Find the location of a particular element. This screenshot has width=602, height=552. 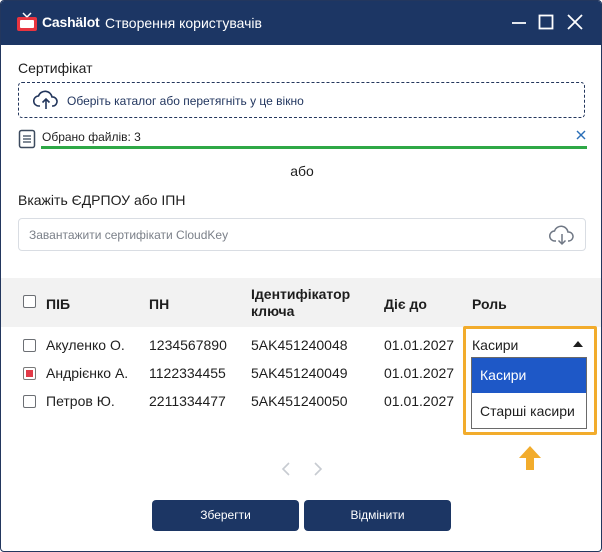

clear-icon is located at coordinates (581, 135).